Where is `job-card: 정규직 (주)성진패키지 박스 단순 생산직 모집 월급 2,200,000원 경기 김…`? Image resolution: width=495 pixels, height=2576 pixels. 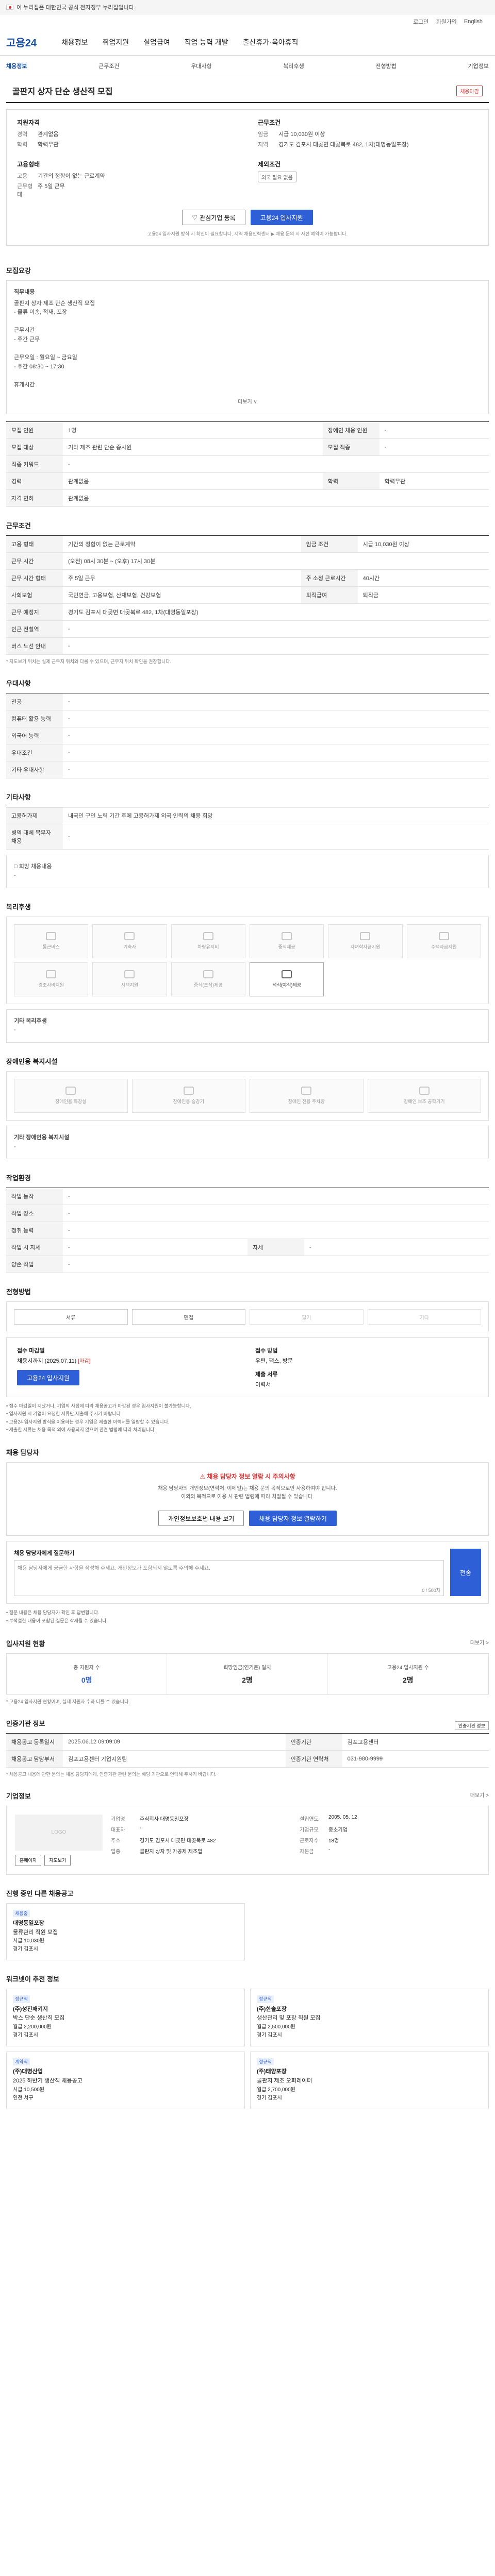
job-card: 정규직 (주)성진패키지 박스 단순 생산직 모집 월급 2,200,000원 경기 김… is located at coordinates (125, 2018).